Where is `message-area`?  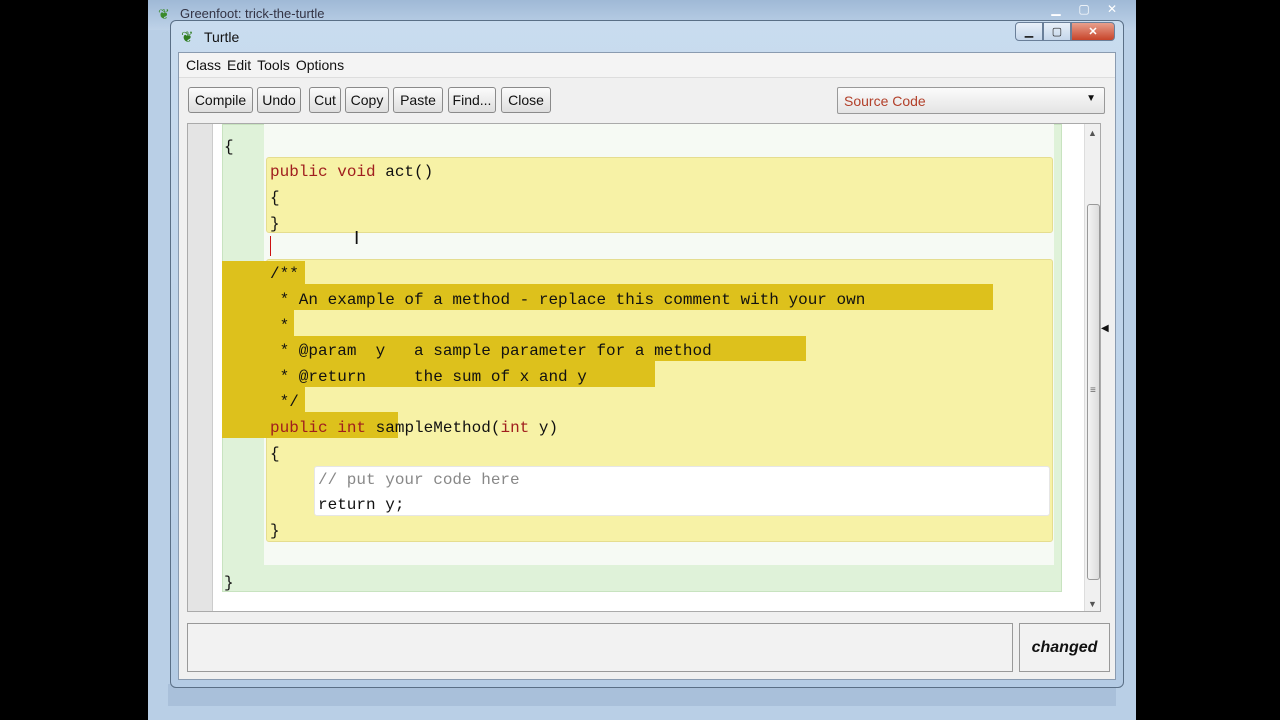 message-area is located at coordinates (600, 647).